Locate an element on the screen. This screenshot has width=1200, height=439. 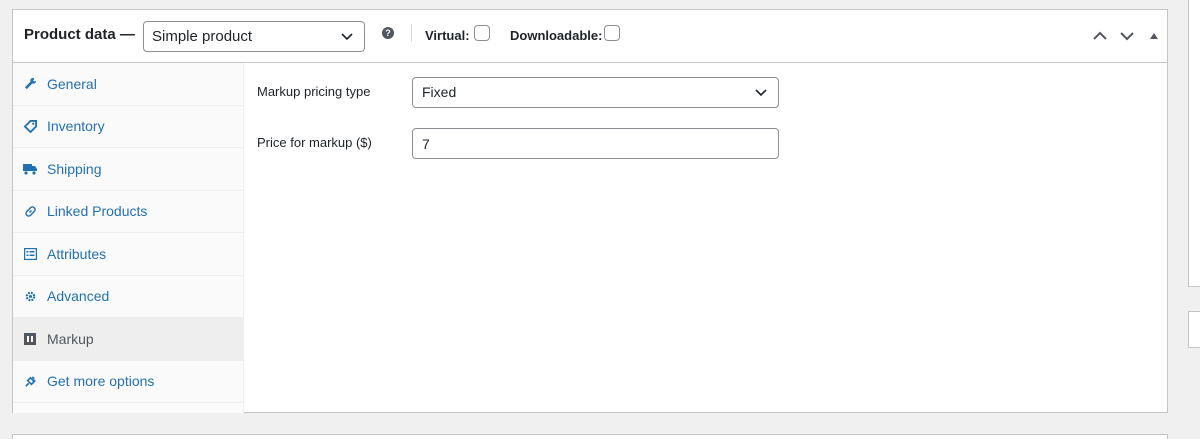
tab-label: Shipping is located at coordinates (74, 168).